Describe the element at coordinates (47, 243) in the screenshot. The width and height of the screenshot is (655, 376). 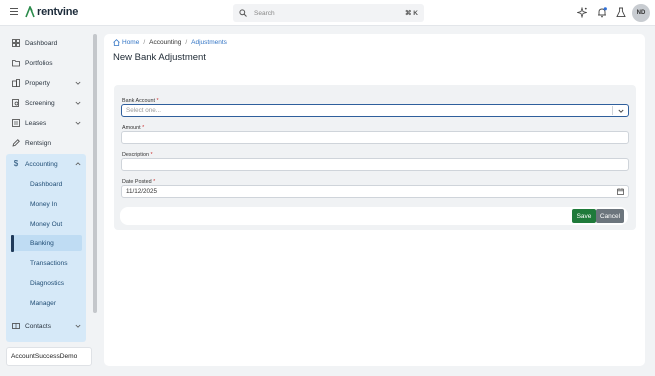
I see `sidebar-subitem-banking: Banking` at that location.